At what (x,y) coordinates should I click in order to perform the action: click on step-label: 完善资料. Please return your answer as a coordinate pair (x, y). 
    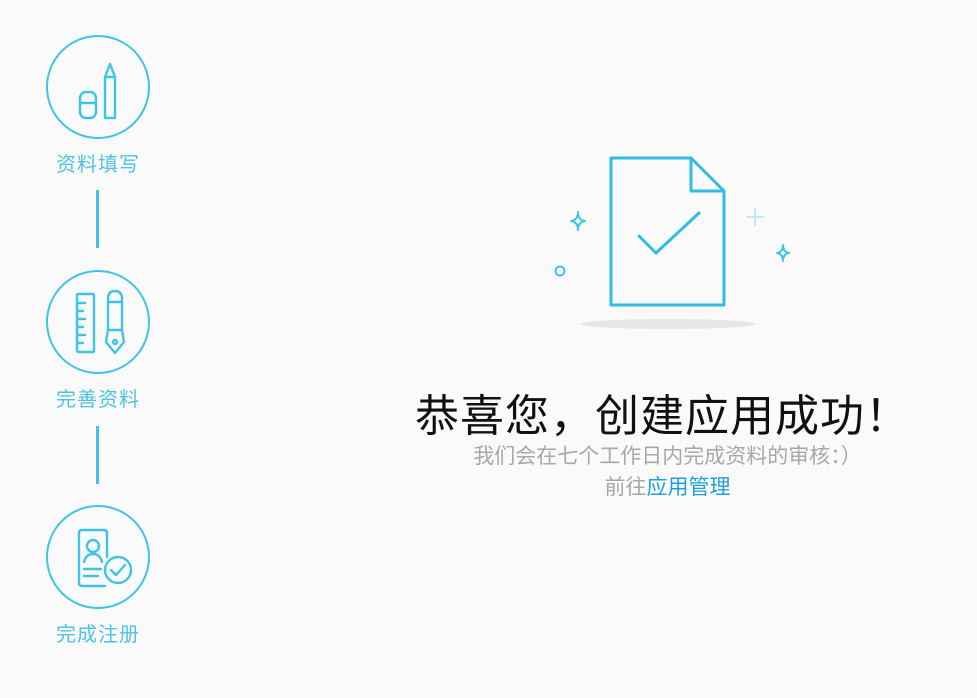
    Looking at the image, I should click on (98, 399).